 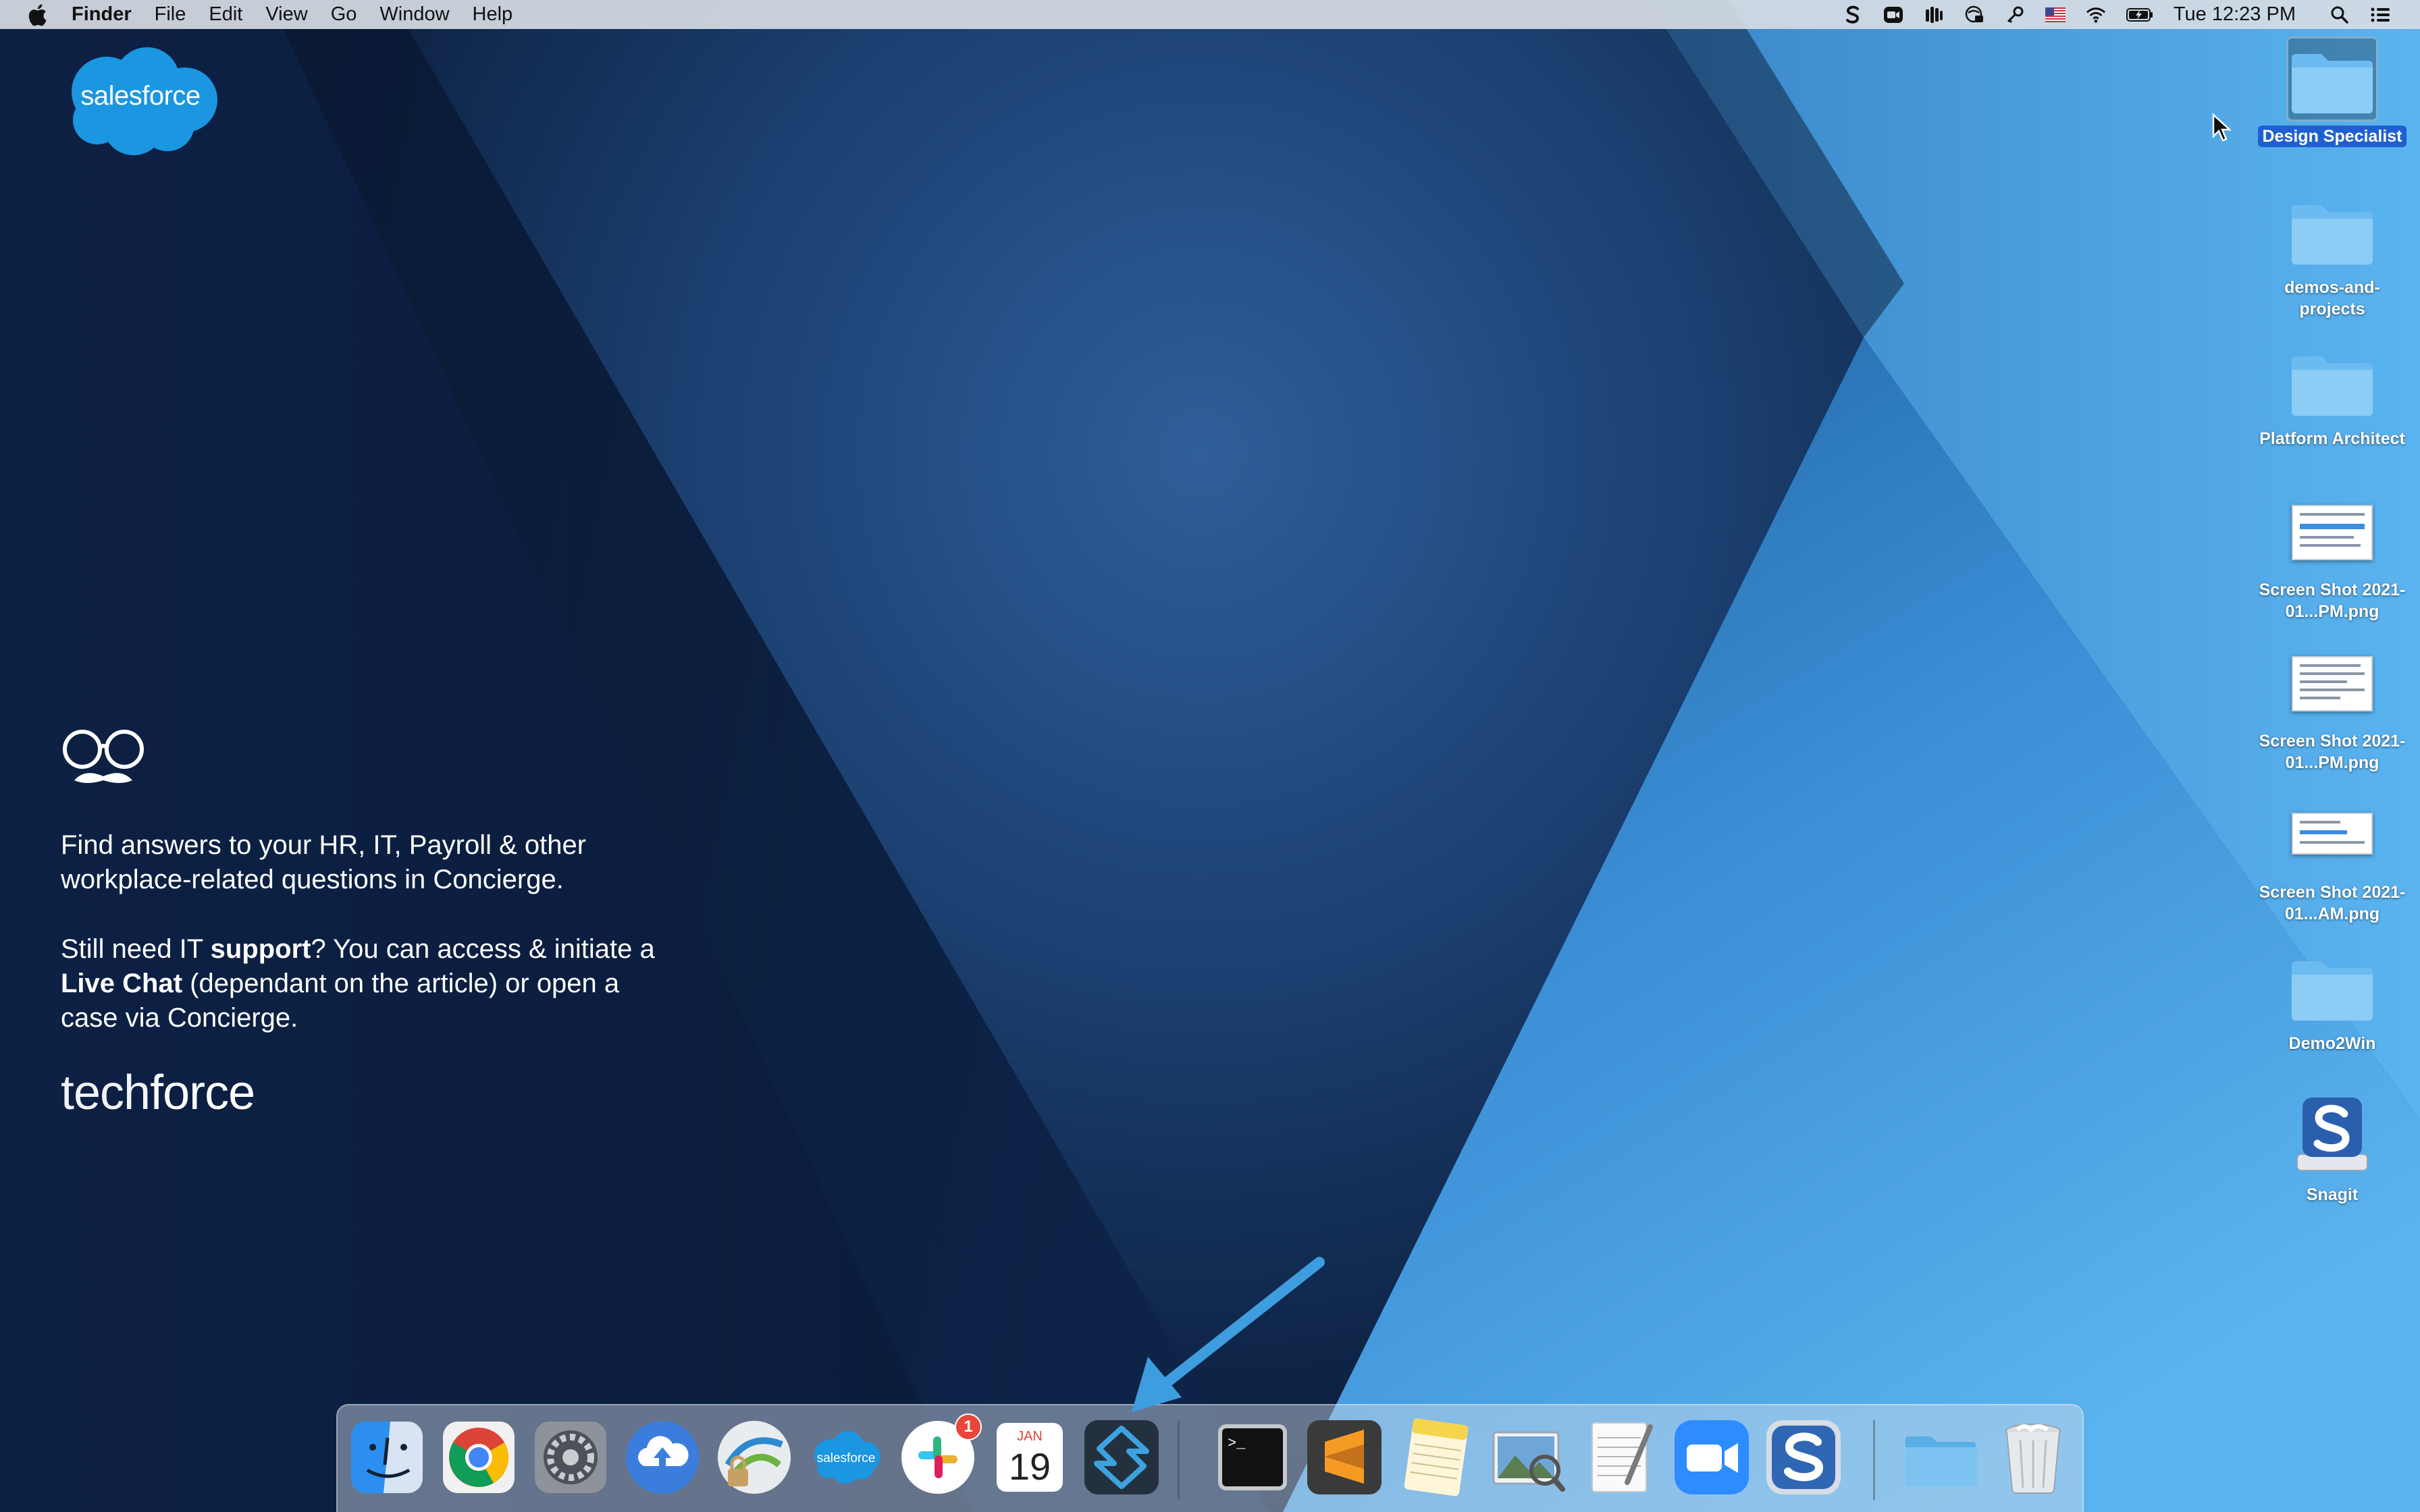 What do you see at coordinates (2332, 1137) in the screenshot?
I see `disk-image-icon` at bounding box center [2332, 1137].